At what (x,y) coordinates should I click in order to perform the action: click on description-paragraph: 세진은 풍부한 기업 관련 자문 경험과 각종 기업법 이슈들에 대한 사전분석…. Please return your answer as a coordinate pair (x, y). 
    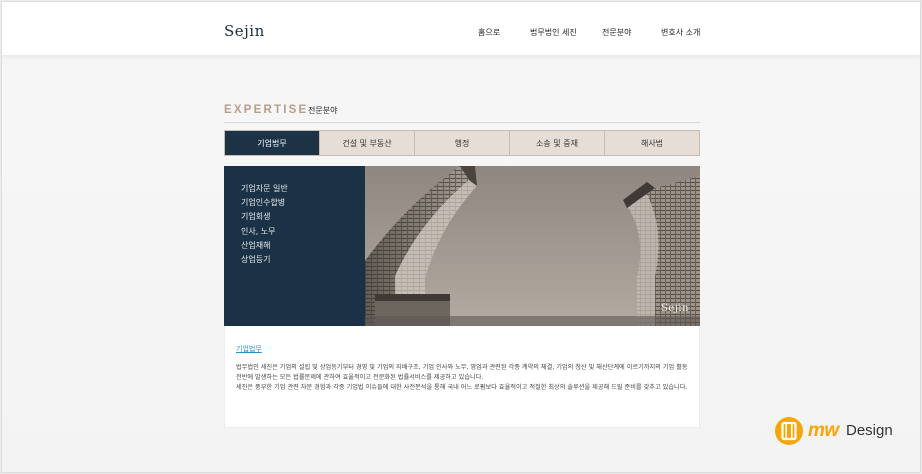
    Looking at the image, I should click on (462, 387).